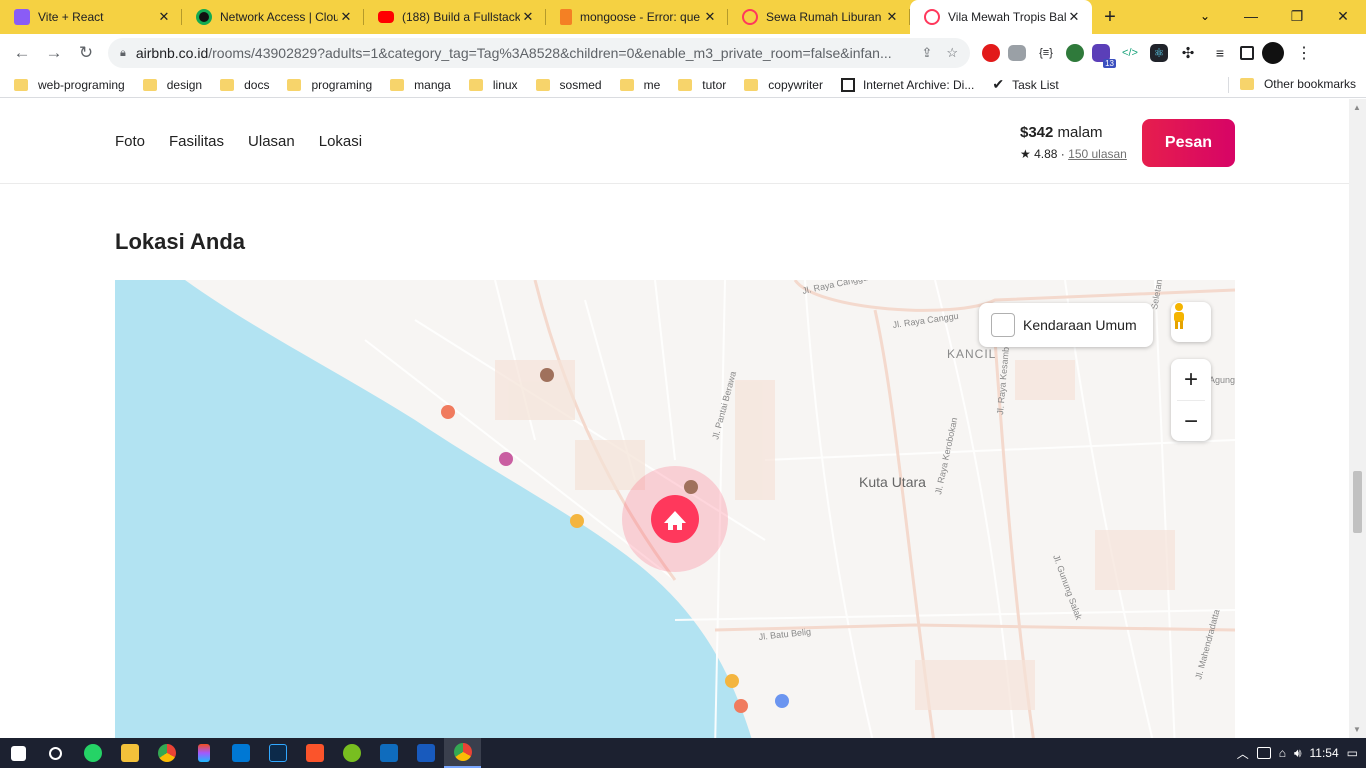  I want to click on bookmark-divider, so click(1228, 85).